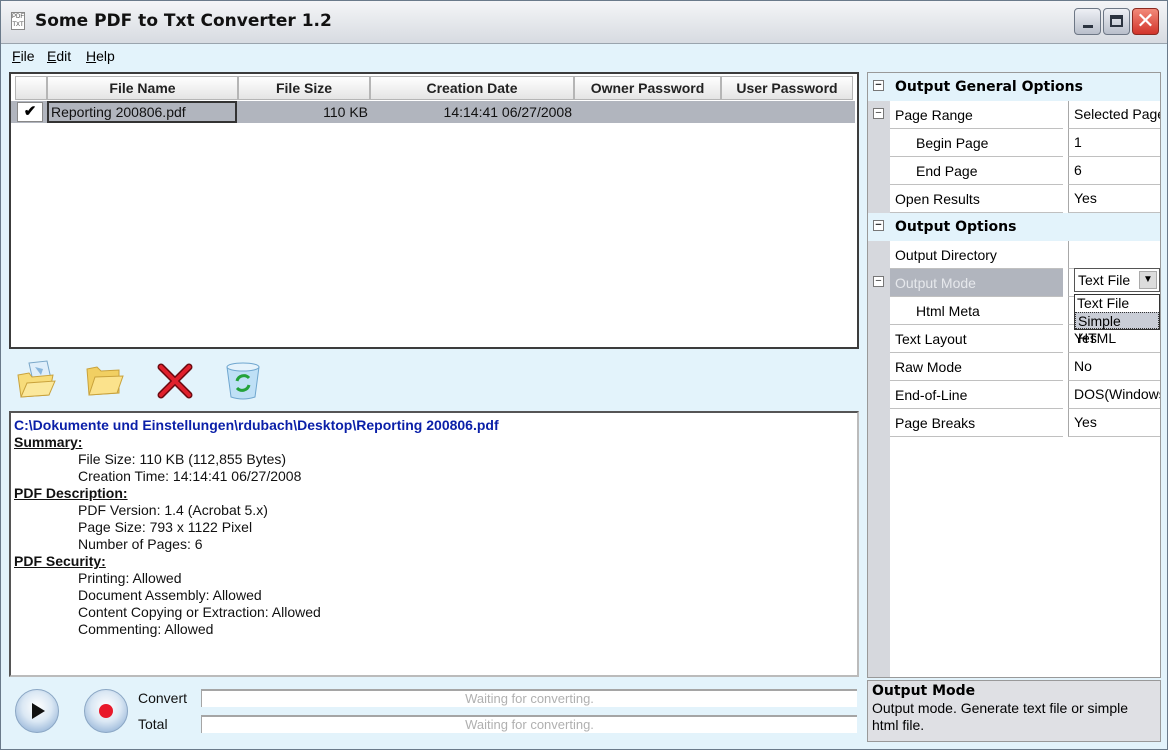 This screenshot has height=750, width=1168. I want to click on prop-end-of-line: End-of-Line DOS(Windows), so click(1014, 395).